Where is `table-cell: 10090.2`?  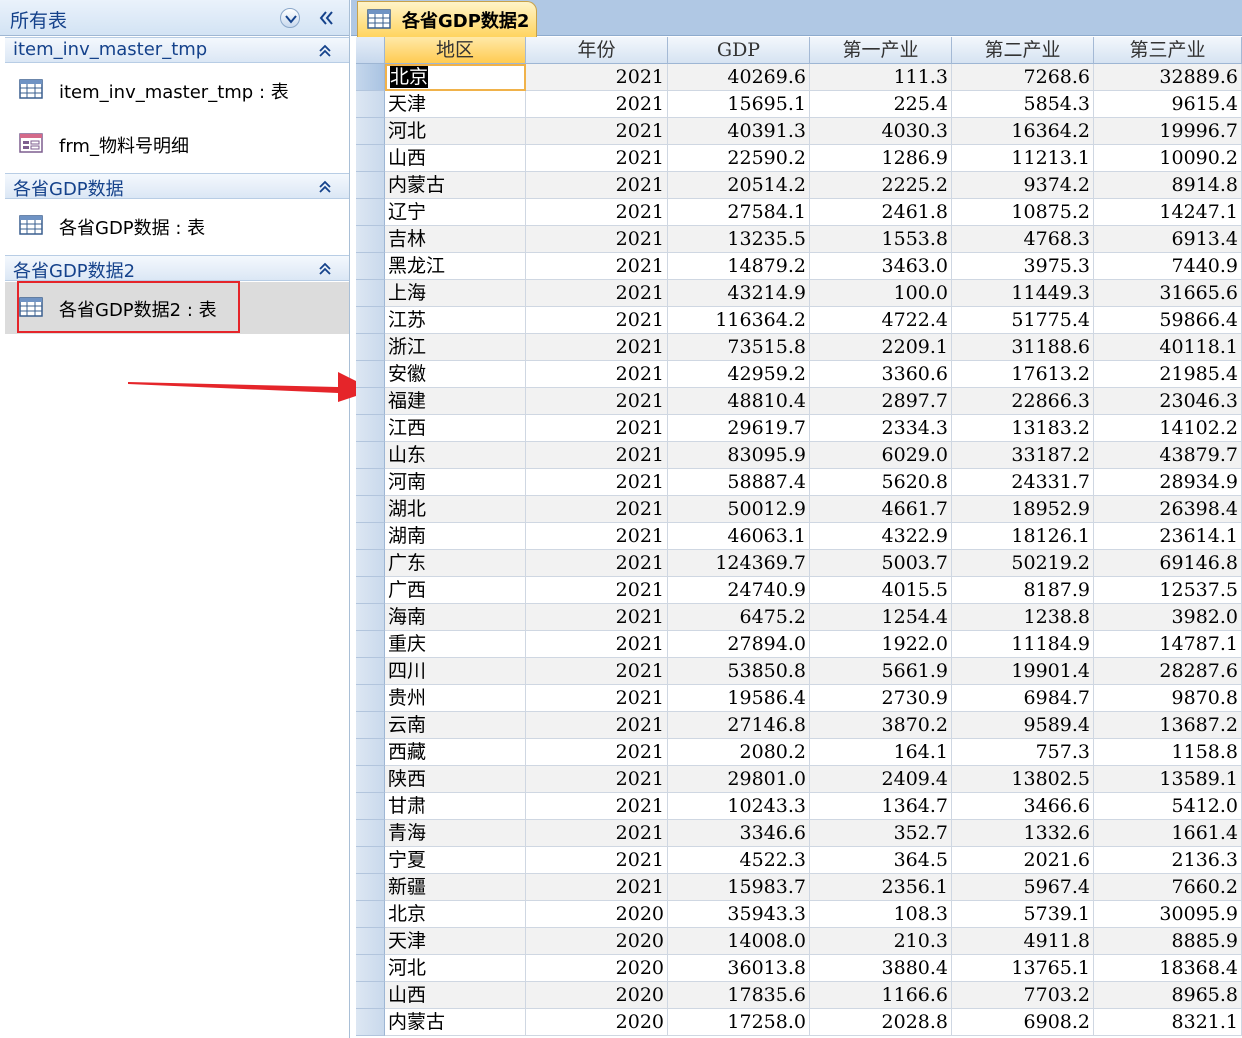
table-cell: 10090.2 is located at coordinates (1168, 158).